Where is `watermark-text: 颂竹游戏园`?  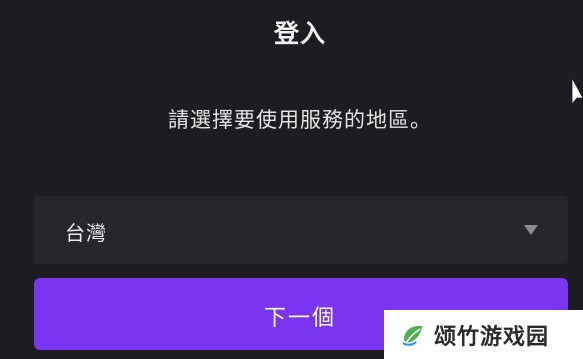
watermark-text: 颂竹游戏园 is located at coordinates (492, 337).